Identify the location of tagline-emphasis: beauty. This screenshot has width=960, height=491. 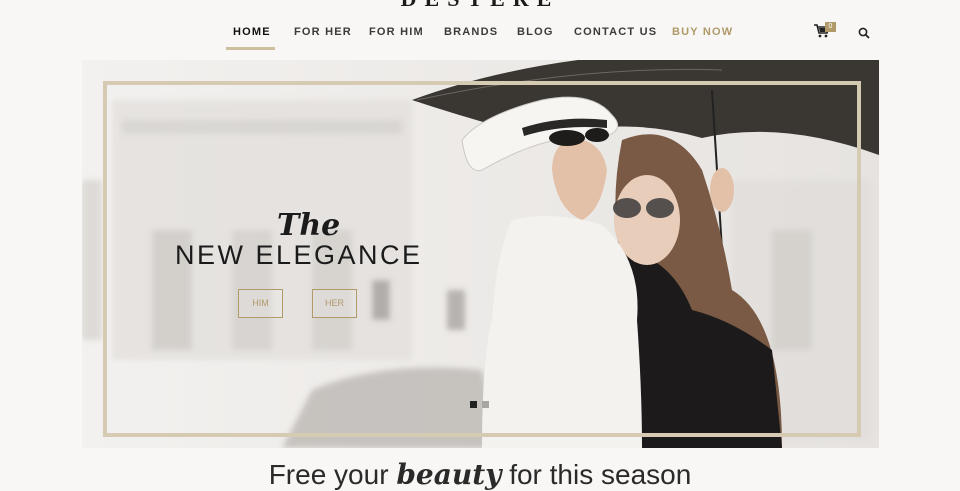
(449, 474).